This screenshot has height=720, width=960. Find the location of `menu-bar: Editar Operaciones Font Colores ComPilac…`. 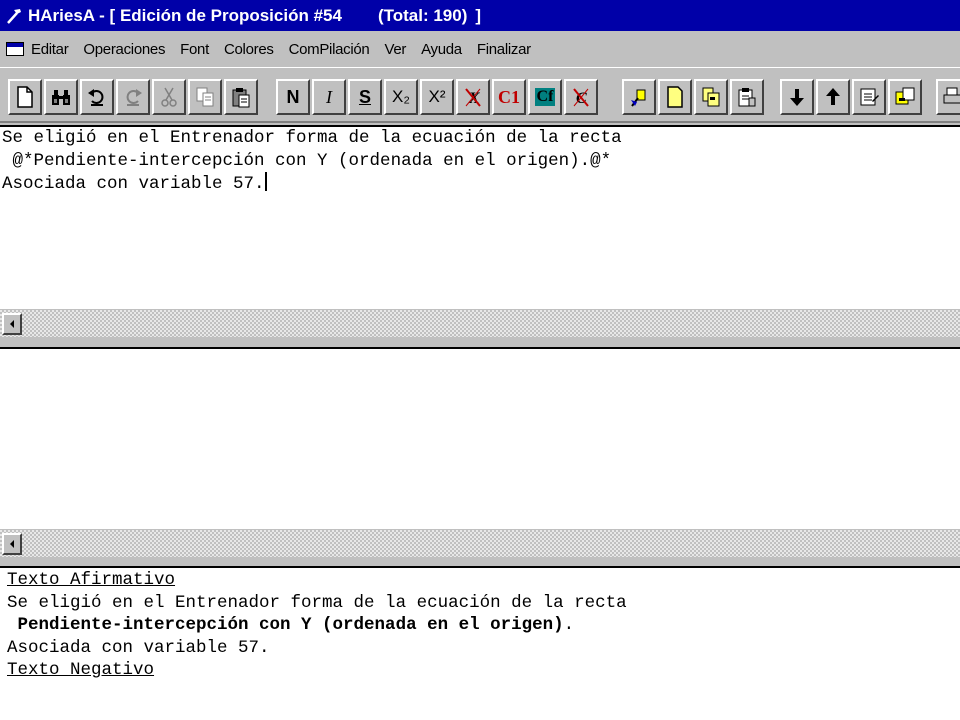

menu-bar: Editar Operaciones Font Colores ComPilac… is located at coordinates (480, 49).